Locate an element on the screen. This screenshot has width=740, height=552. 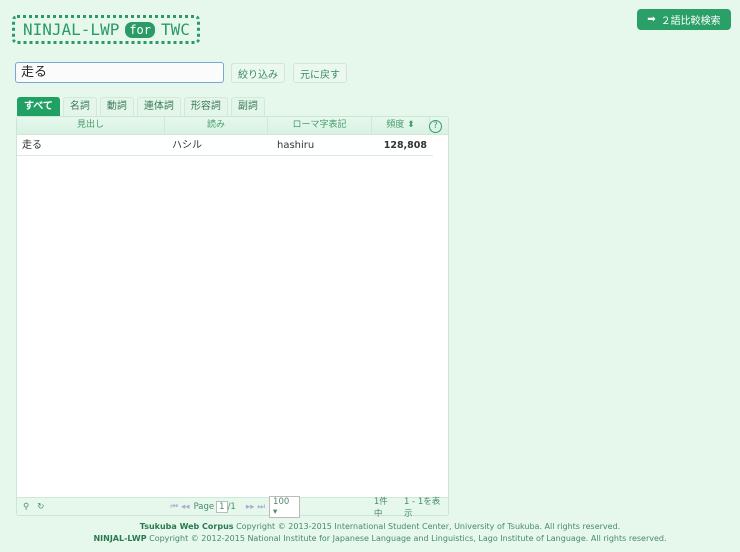
col-reading: 読み is located at coordinates (216, 125).